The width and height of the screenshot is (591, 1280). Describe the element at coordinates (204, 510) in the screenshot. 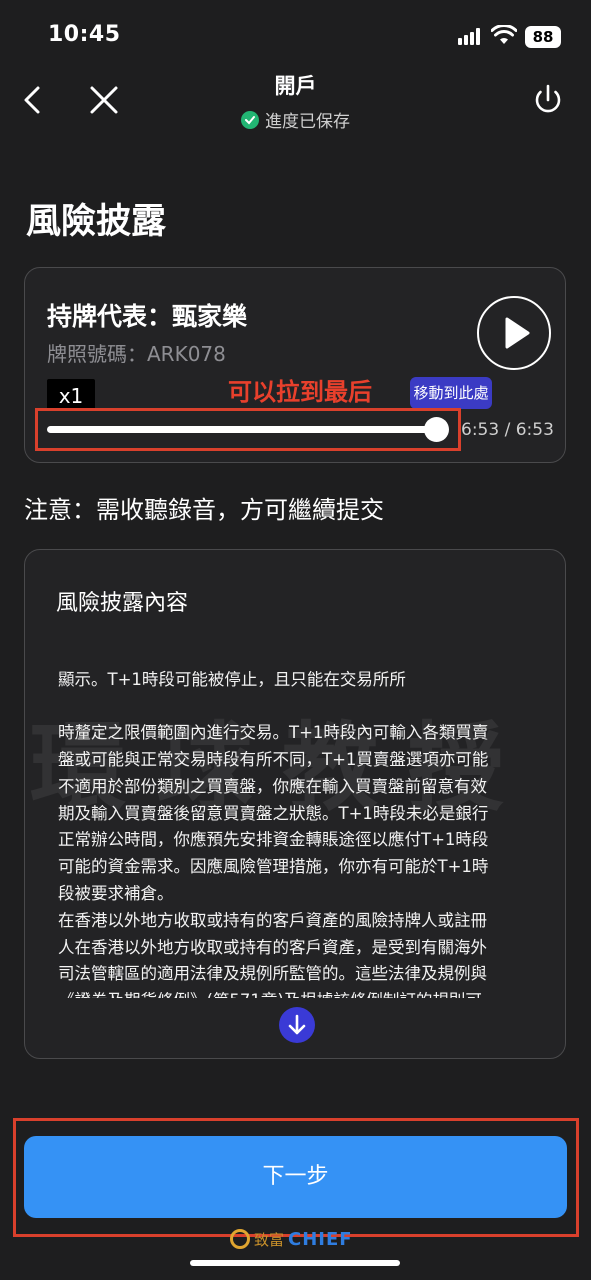

I see `listen-notice: 注意：需收聽錄音，方可繼續提交` at that location.